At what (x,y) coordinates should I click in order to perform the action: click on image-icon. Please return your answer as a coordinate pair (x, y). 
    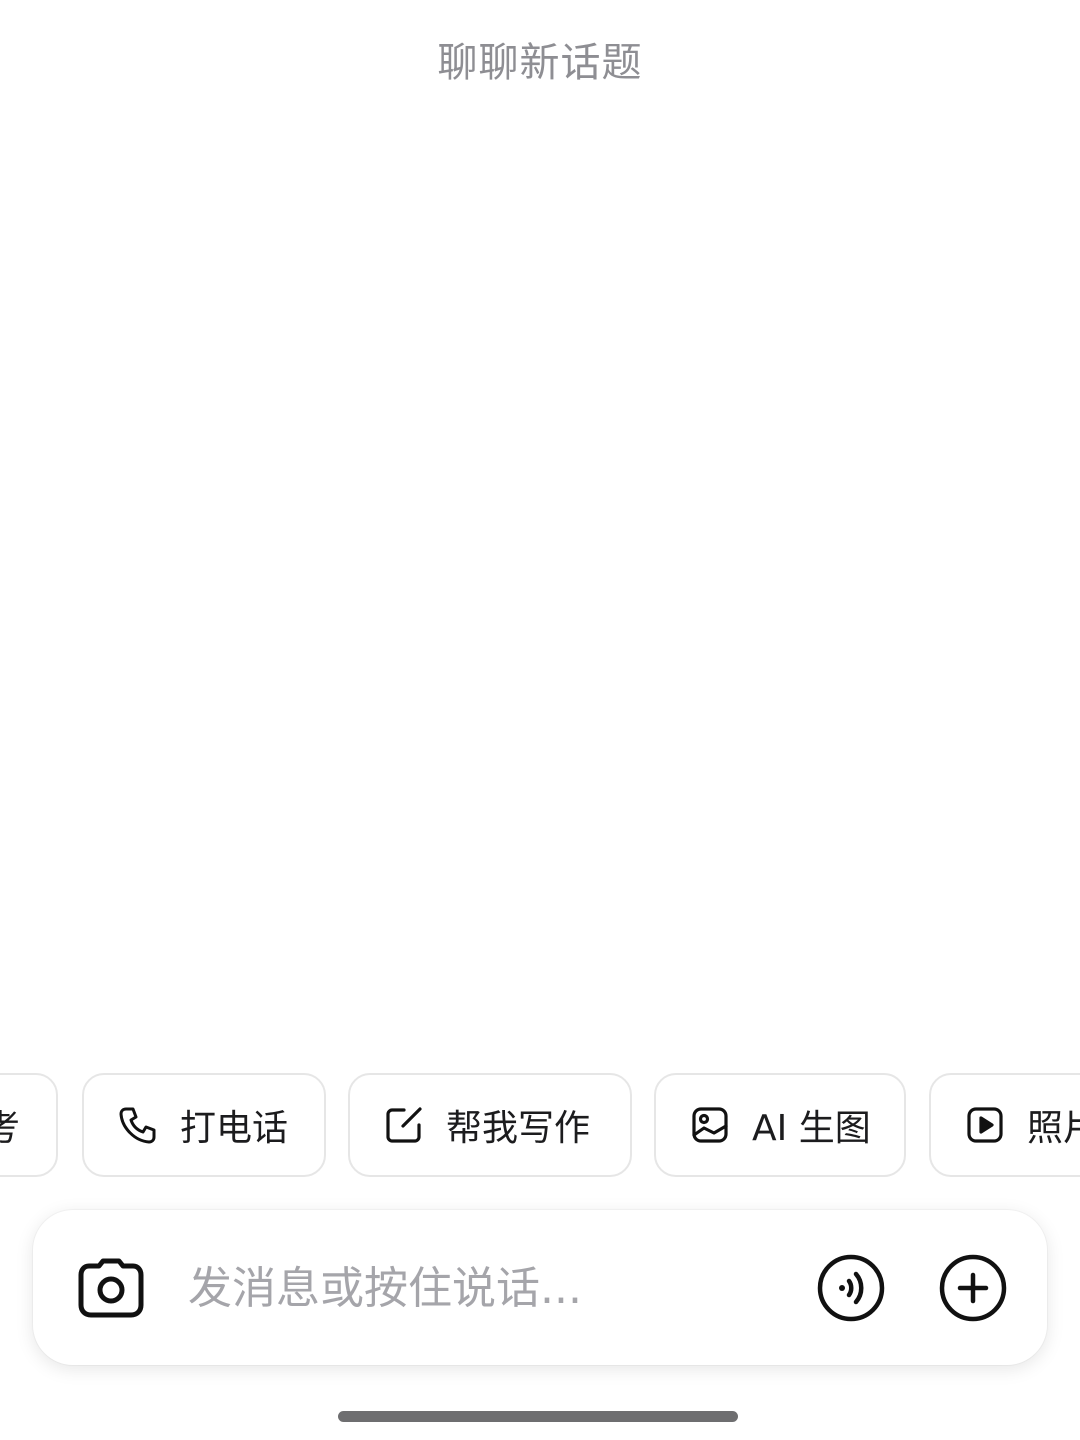
    Looking at the image, I should click on (710, 1125).